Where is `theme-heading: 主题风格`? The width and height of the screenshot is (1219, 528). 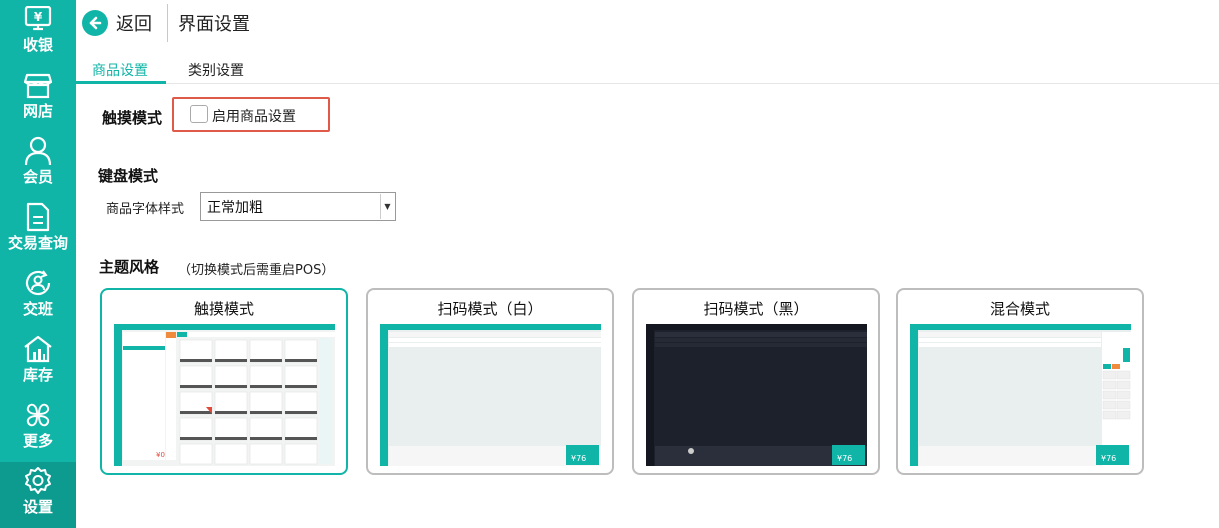
theme-heading: 主题风格 is located at coordinates (129, 267).